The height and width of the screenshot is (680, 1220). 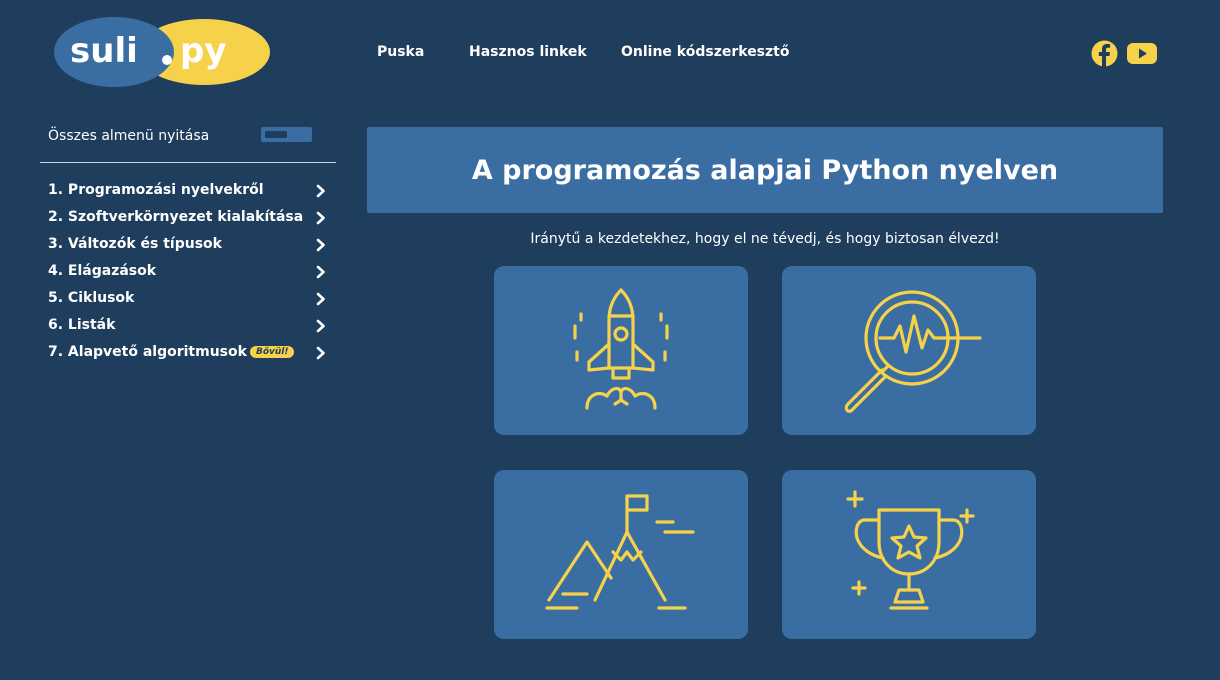 What do you see at coordinates (129, 136) in the screenshot?
I see `expand-all-label: Összes almenü nyitása` at bounding box center [129, 136].